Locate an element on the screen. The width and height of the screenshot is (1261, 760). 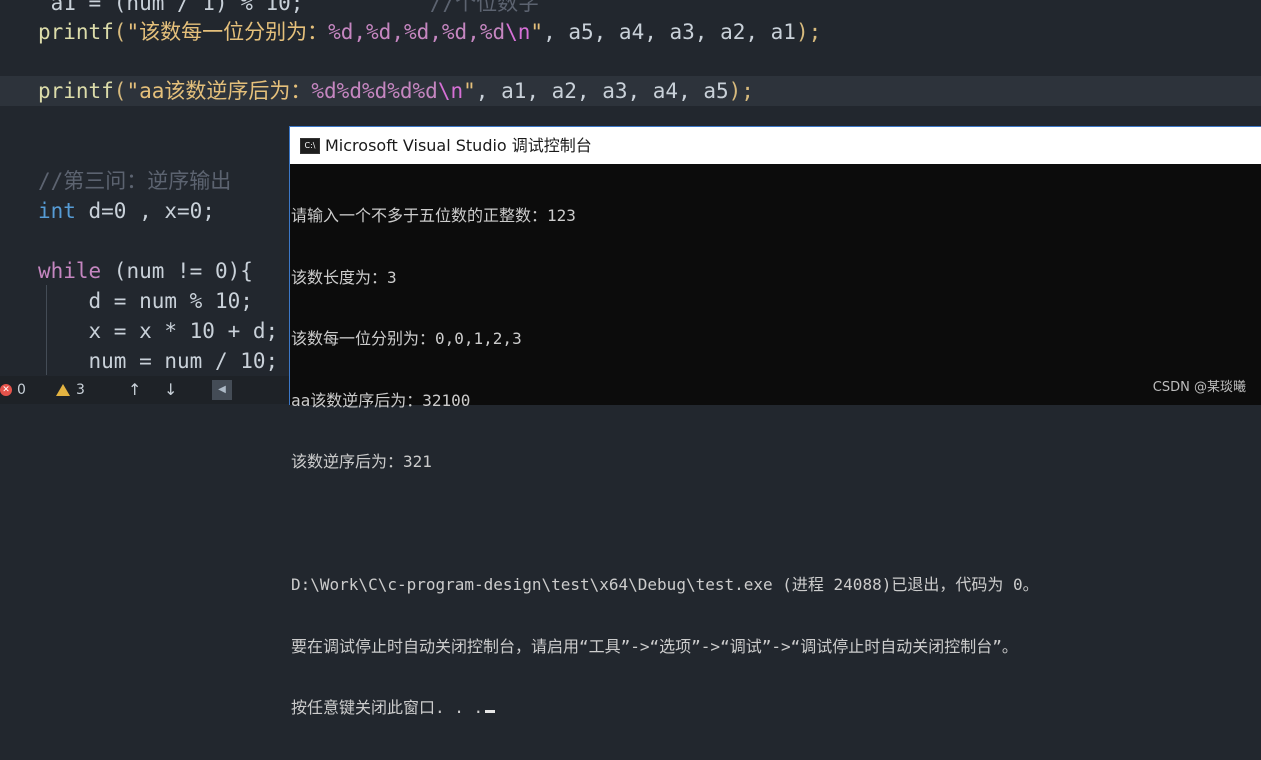
code-line-0: a1 = (num / 1) % 10; //个位数字 is located at coordinates (630, 9).